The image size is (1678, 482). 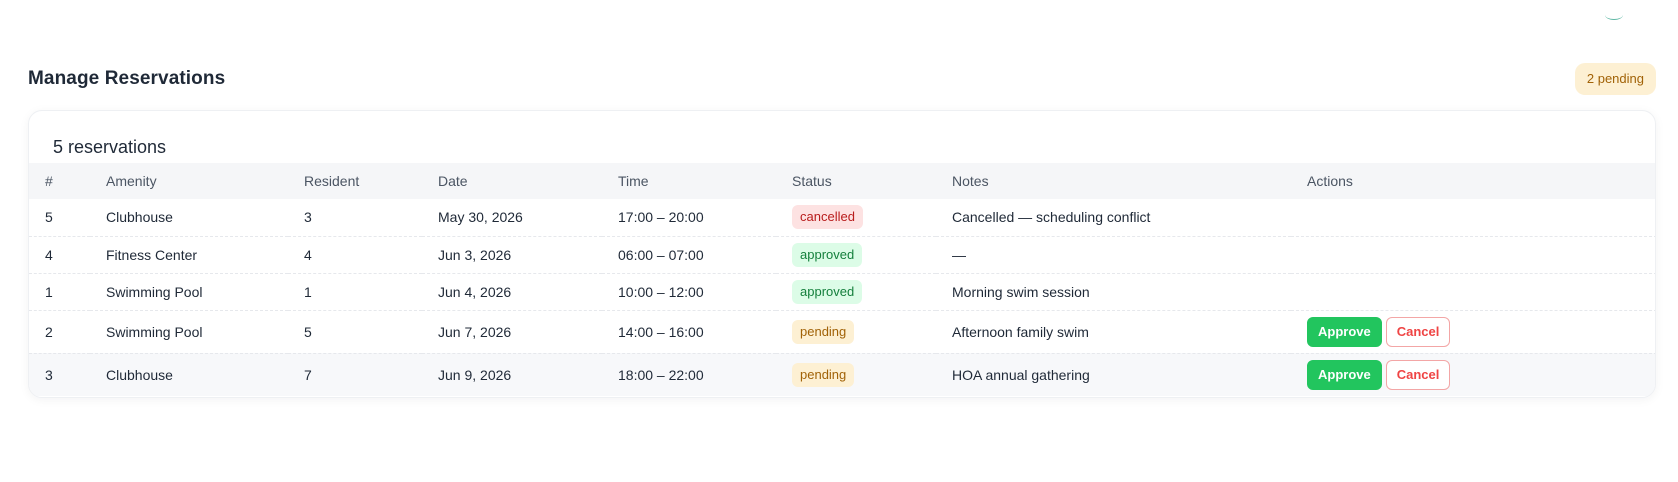 I want to click on cell-id: 3, so click(x=59, y=374).